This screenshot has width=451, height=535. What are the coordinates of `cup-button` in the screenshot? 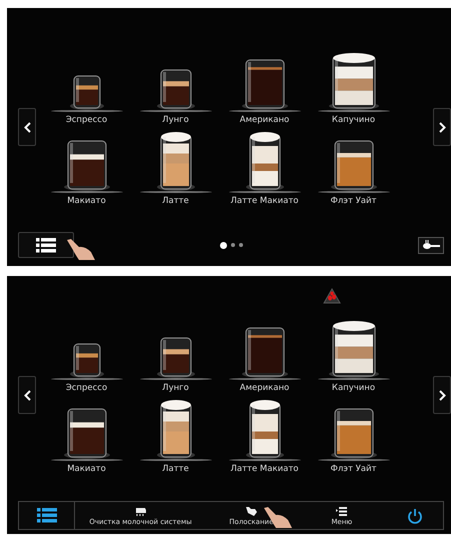 It's located at (431, 245).